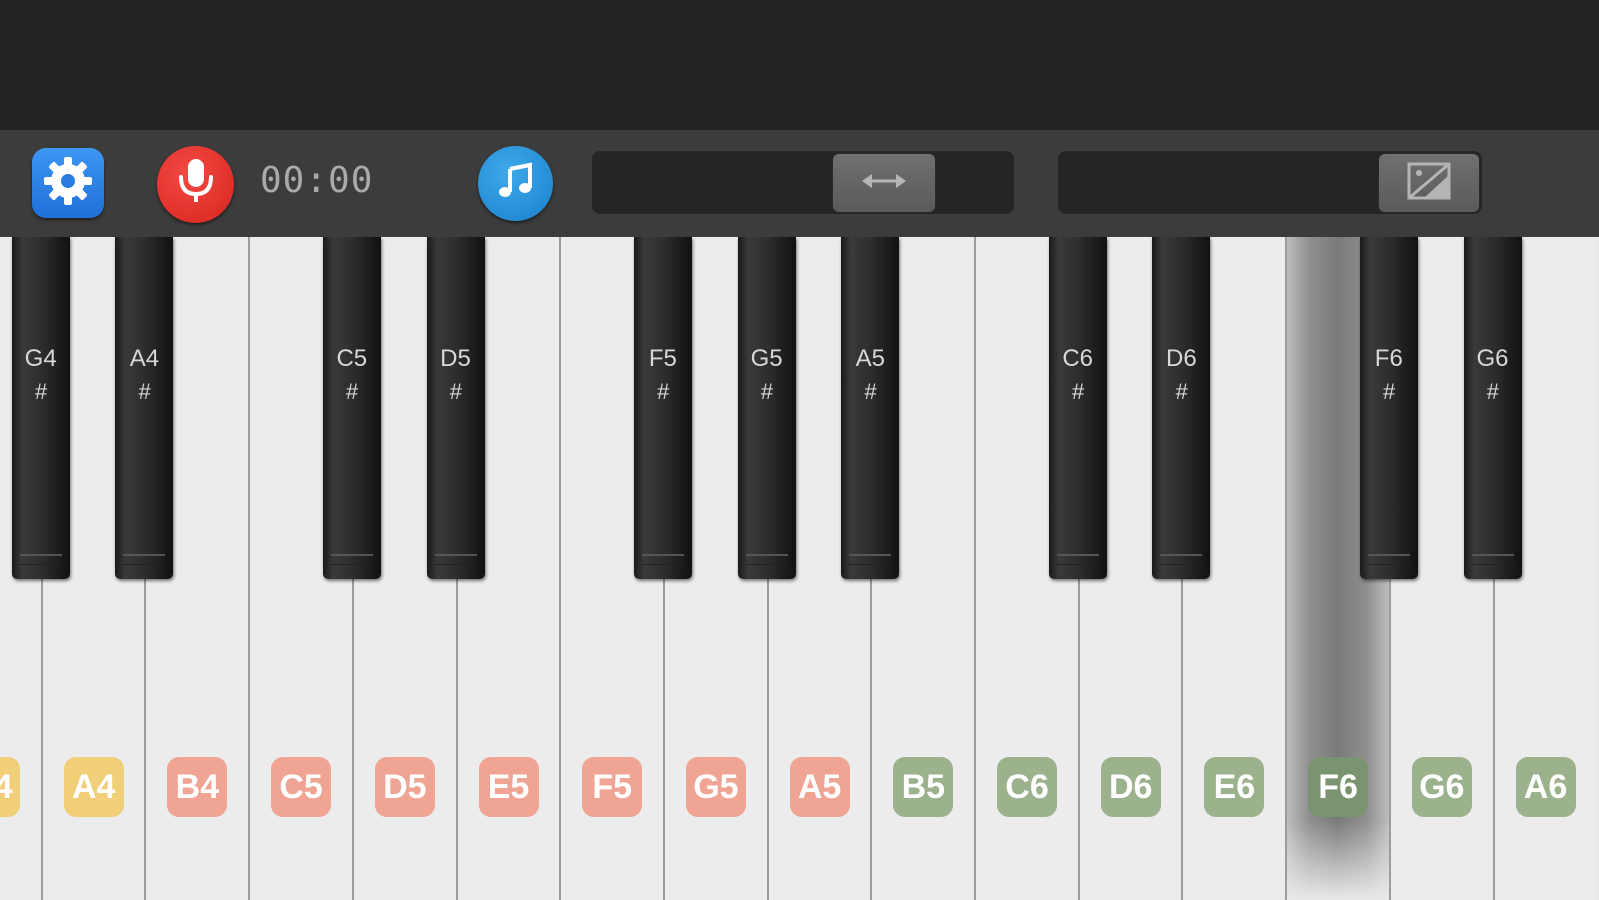  I want to click on note-label: G6, so click(1441, 787).